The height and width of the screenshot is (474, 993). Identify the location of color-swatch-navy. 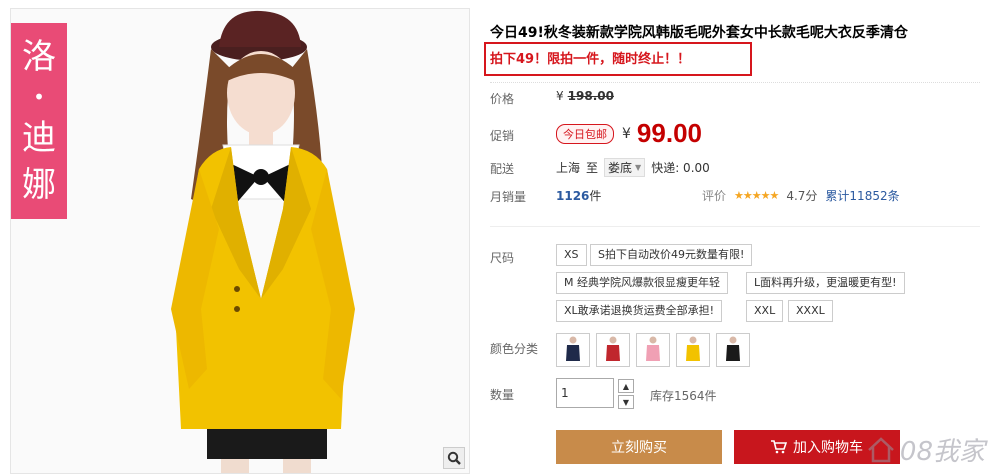
(573, 350).